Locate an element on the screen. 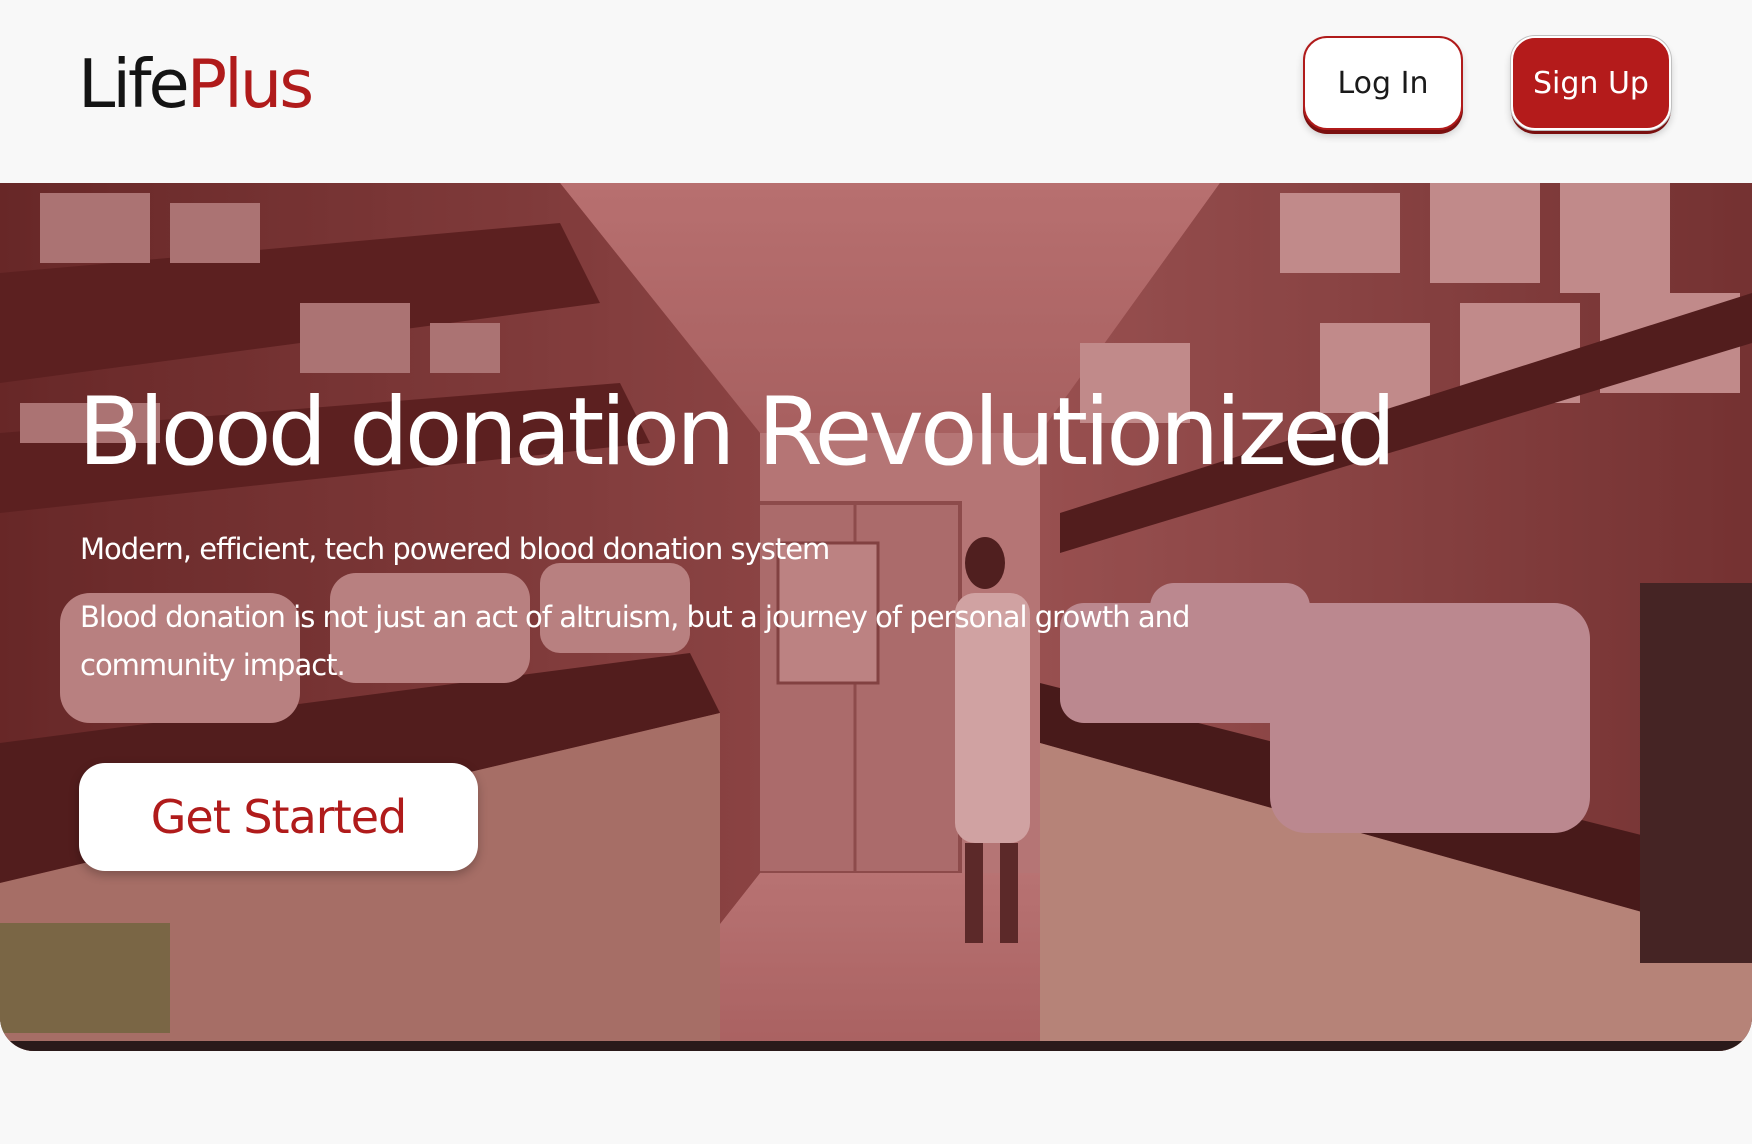 Image resolution: width=1752 pixels, height=1144 pixels. logo-text-plus: Plus is located at coordinates (250, 84).